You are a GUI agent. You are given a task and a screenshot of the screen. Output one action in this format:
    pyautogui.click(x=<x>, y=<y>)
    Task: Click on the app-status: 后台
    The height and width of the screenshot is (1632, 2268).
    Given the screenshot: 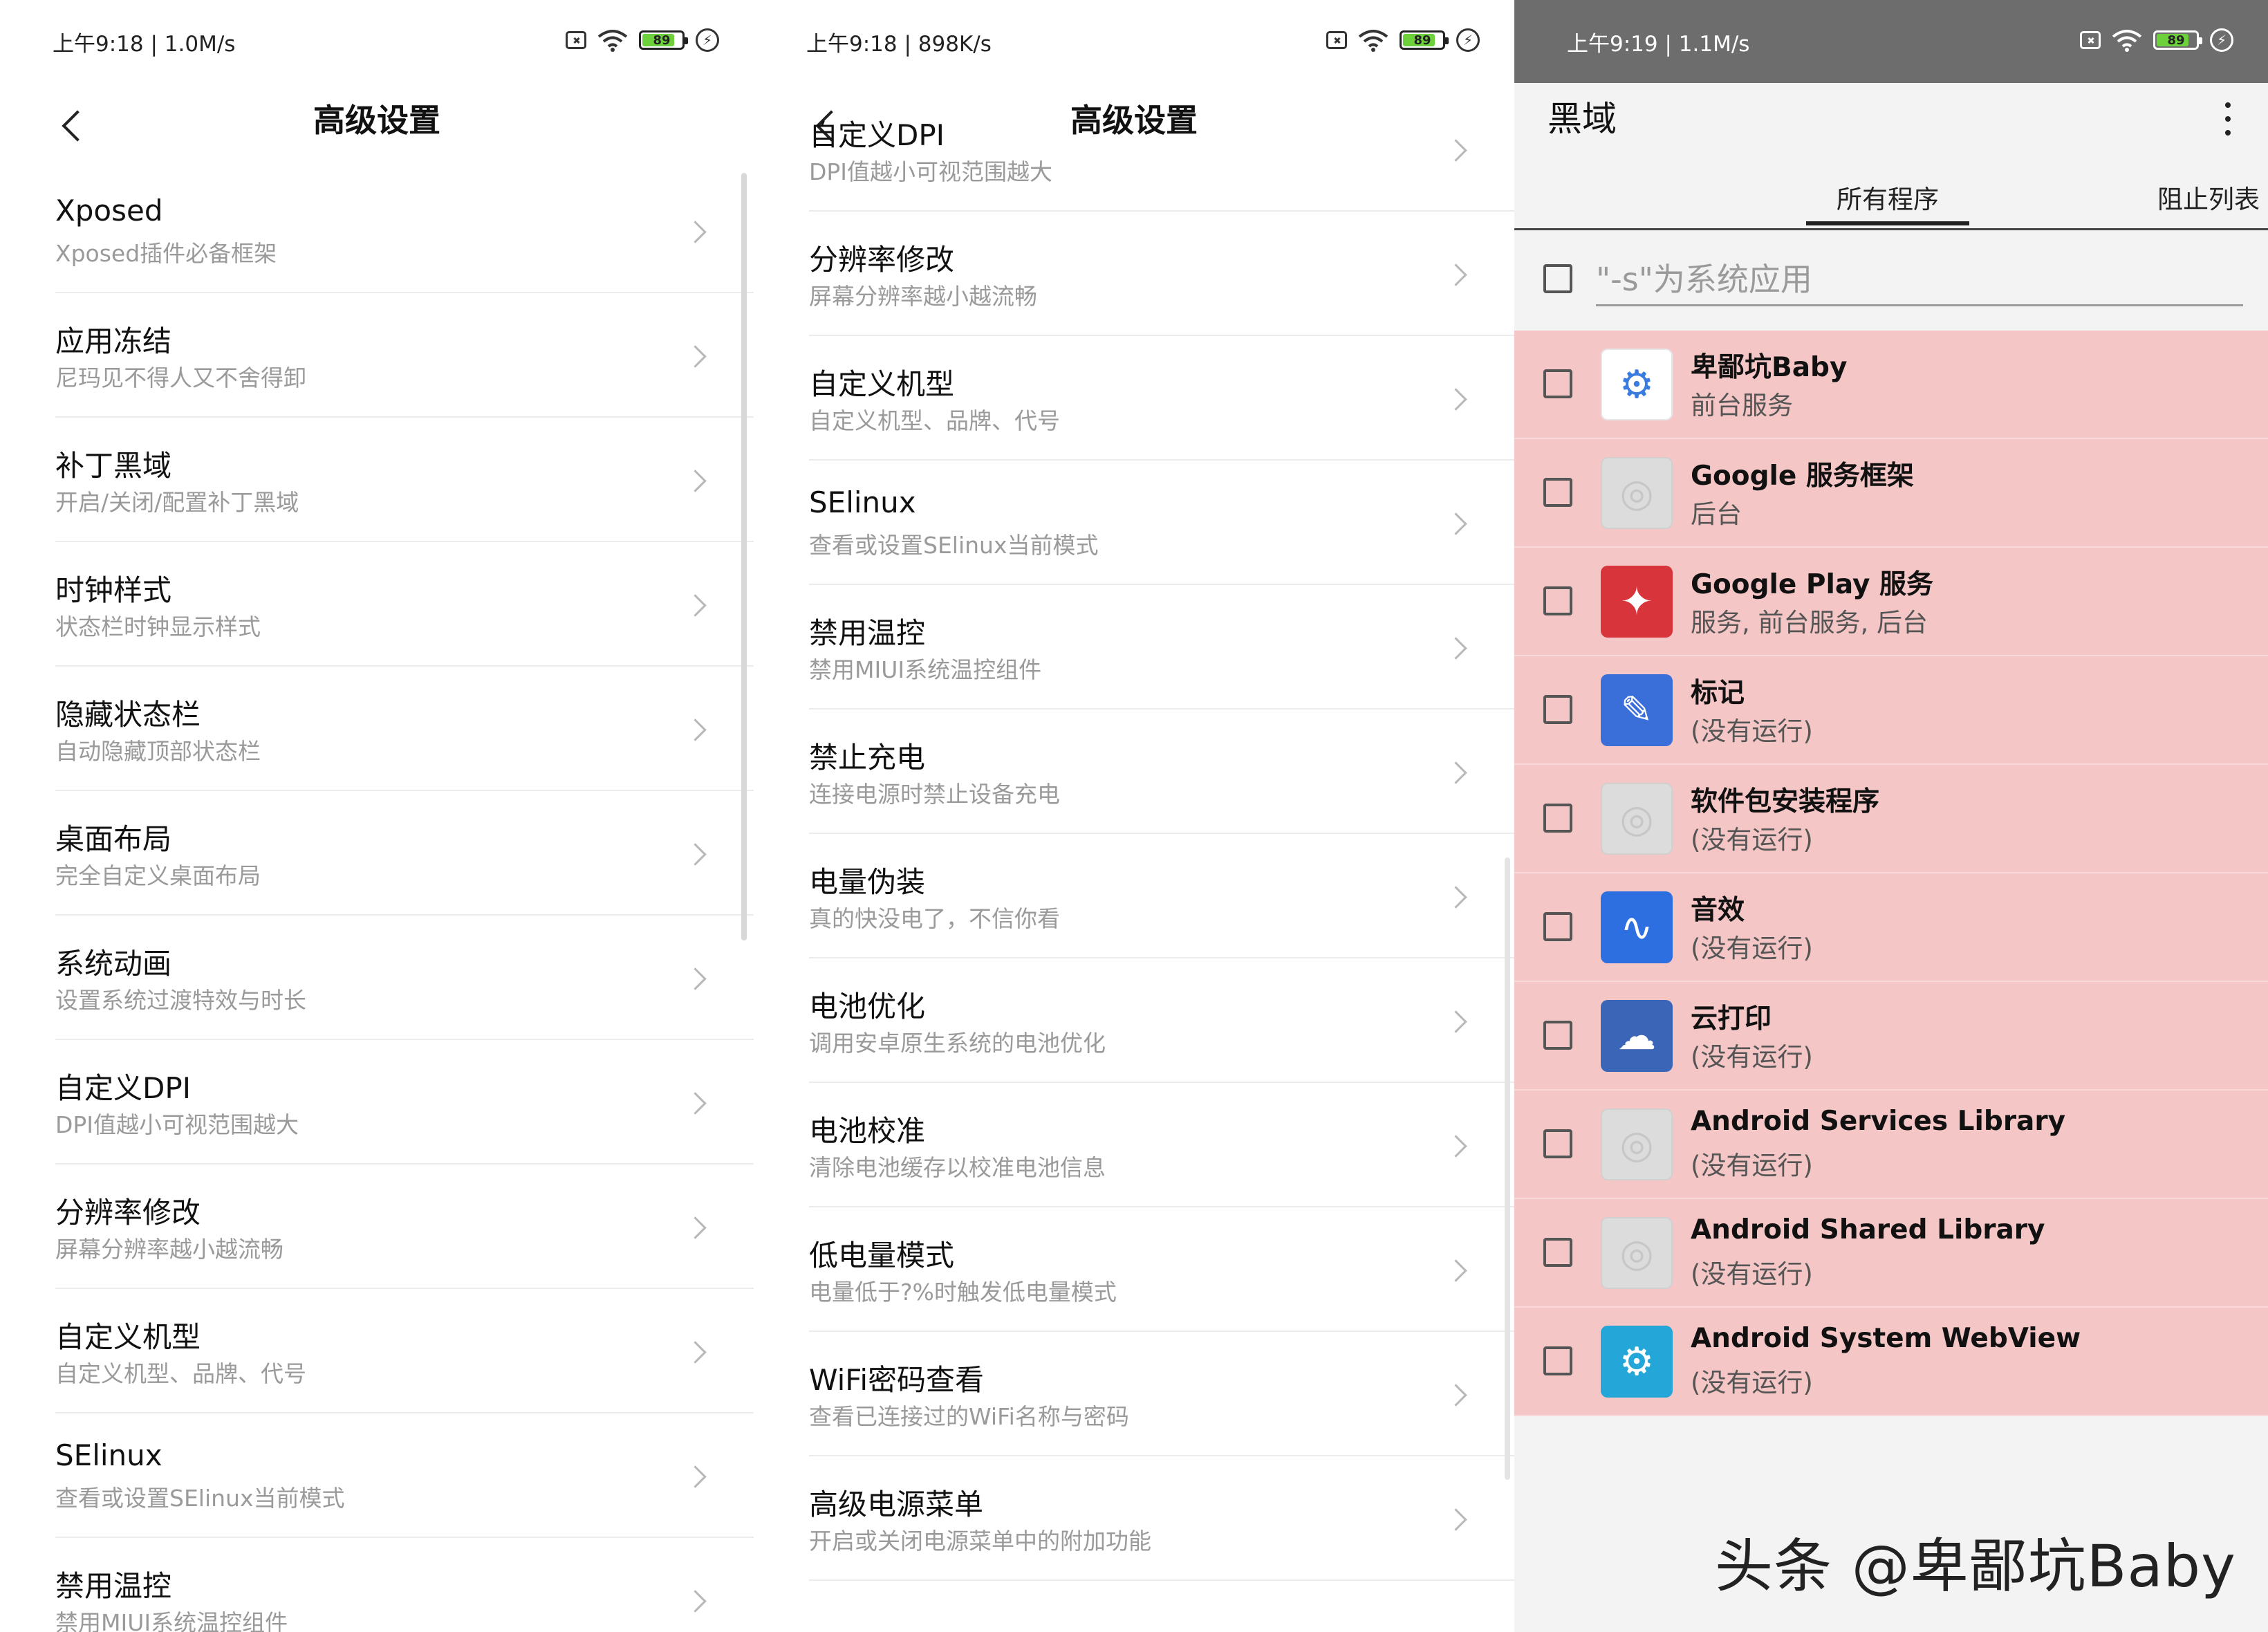 What is the action you would take?
    pyautogui.click(x=1716, y=514)
    